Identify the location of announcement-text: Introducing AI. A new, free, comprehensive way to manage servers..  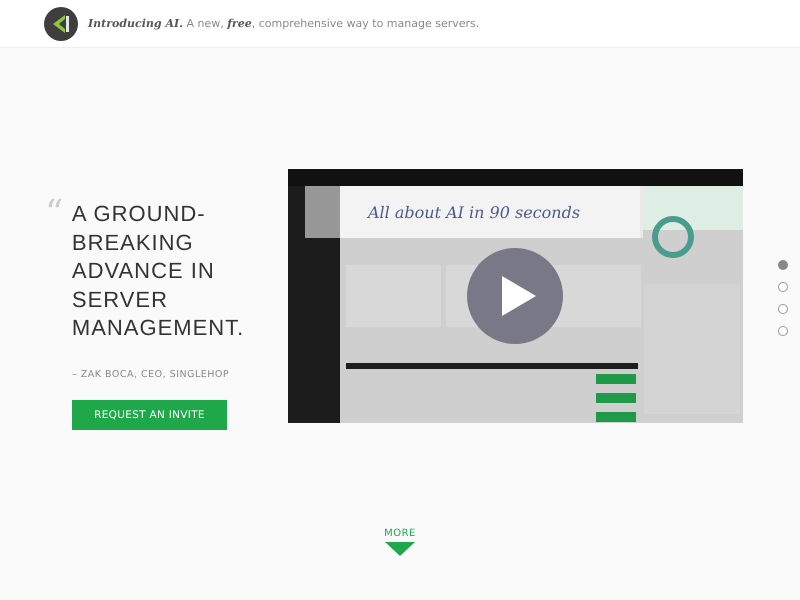
(284, 23).